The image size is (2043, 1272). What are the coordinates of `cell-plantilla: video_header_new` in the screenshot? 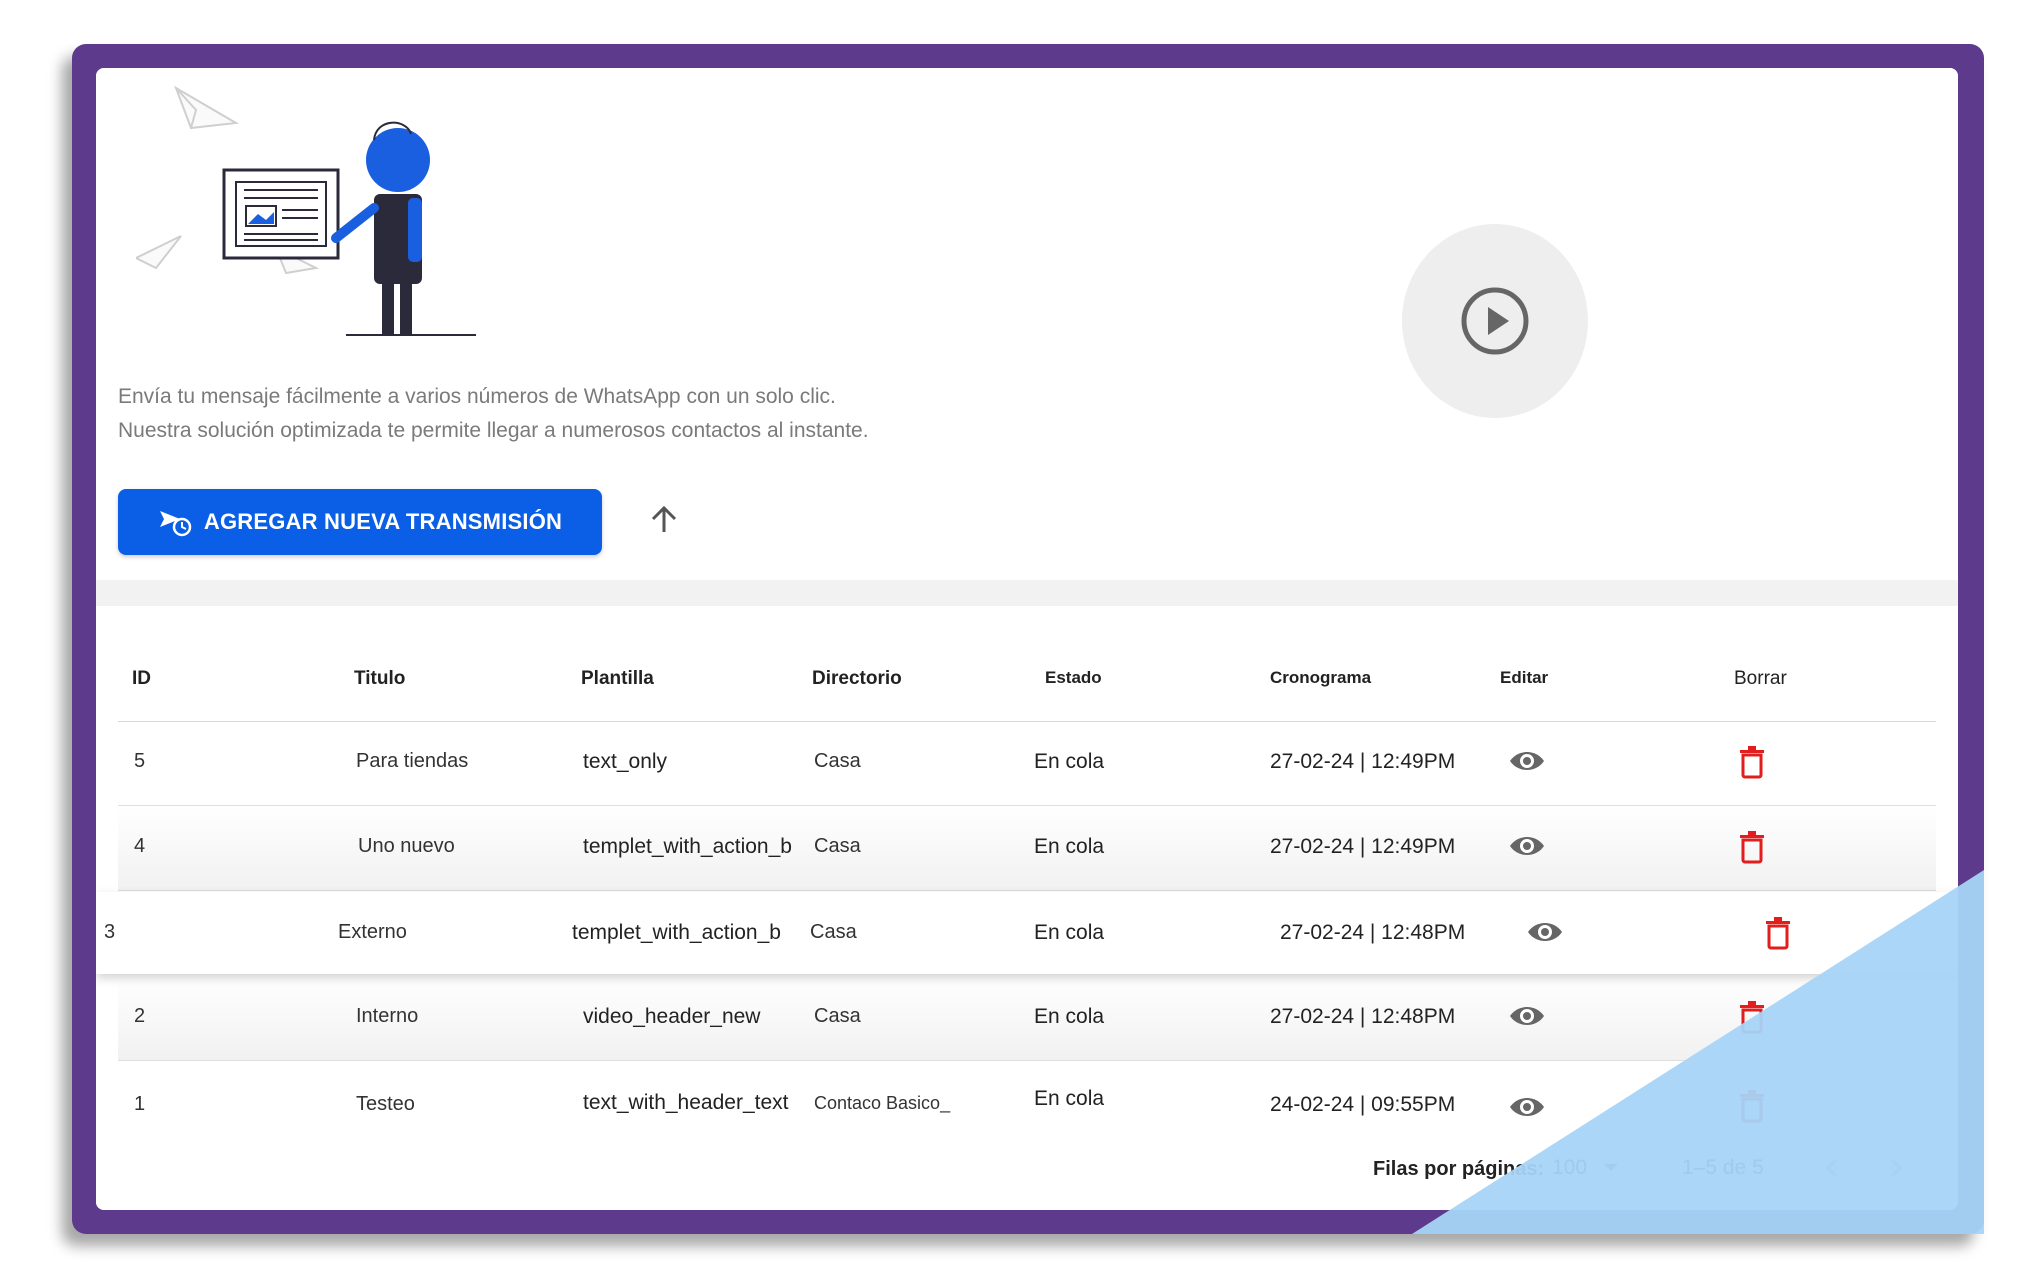 It's located at (672, 1016).